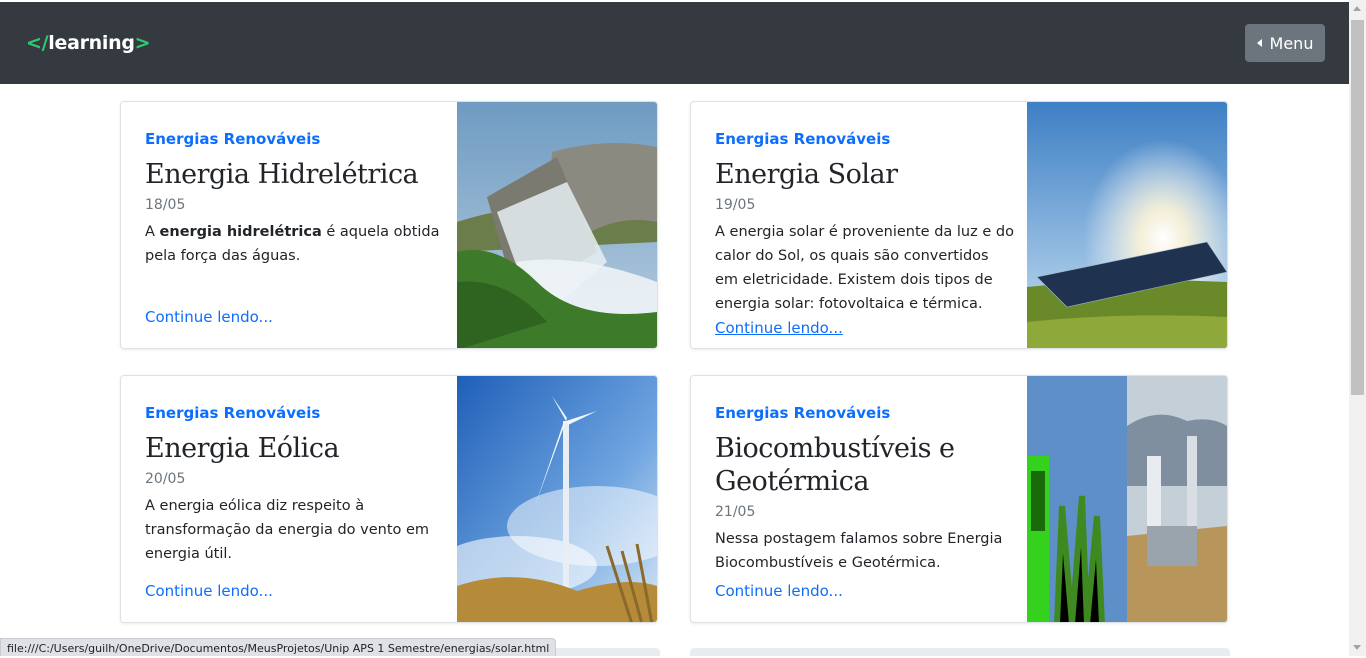 Image resolution: width=1366 pixels, height=658 pixels. Describe the element at coordinates (91, 43) in the screenshot. I see `logo-word: learning` at that location.